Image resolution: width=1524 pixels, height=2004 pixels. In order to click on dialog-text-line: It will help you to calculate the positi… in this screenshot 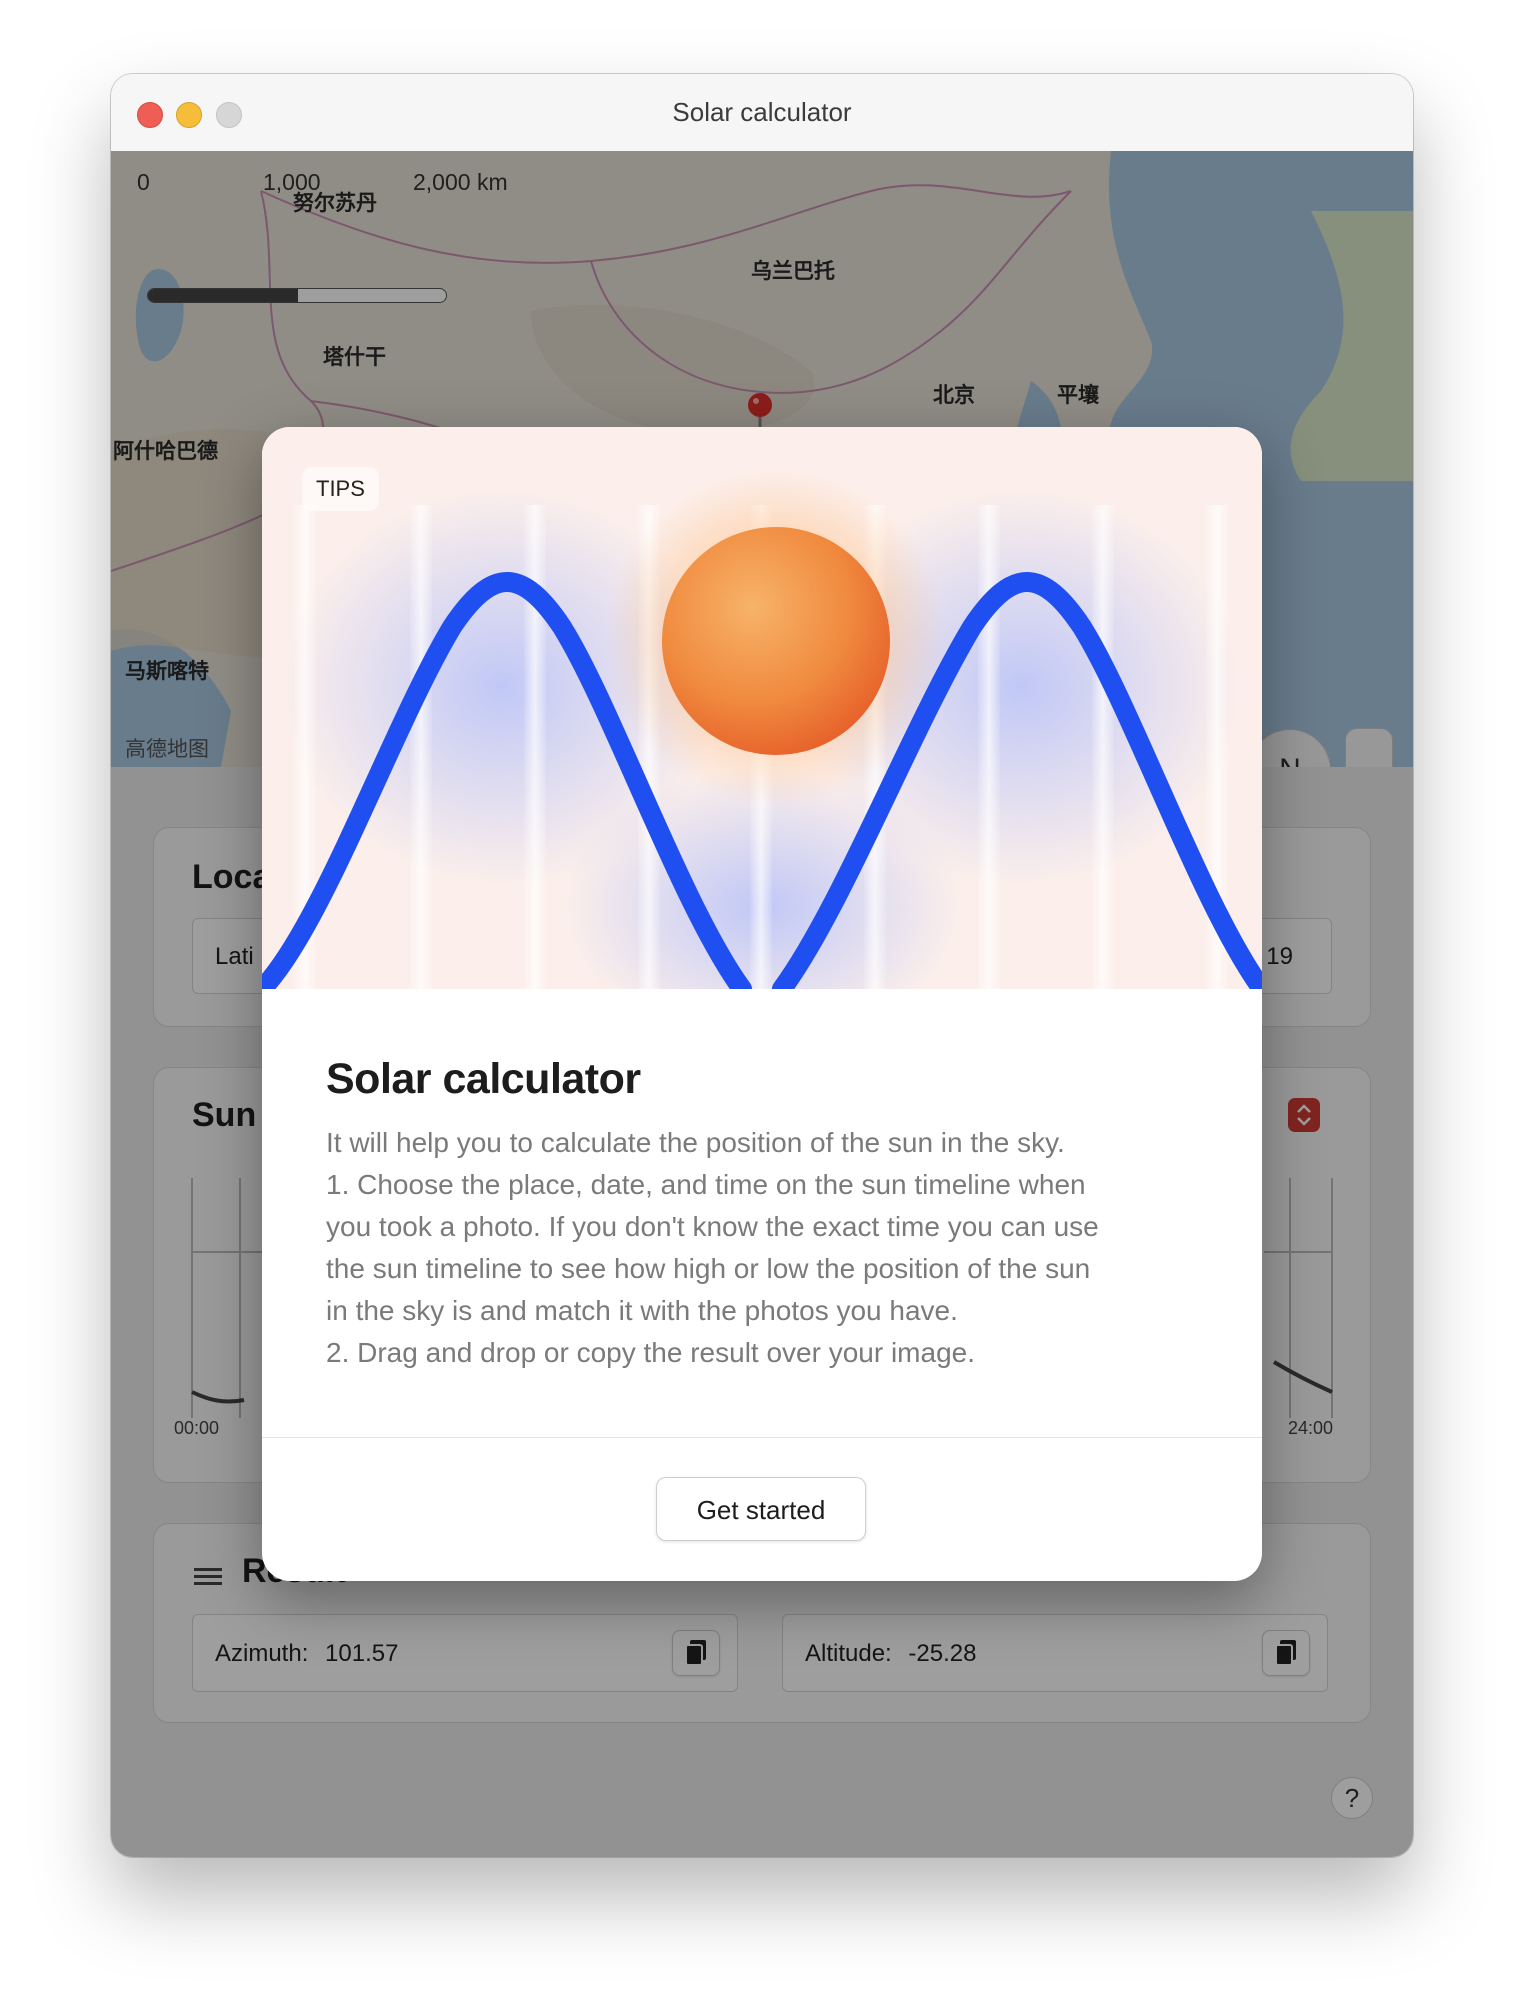, I will do `click(695, 1142)`.